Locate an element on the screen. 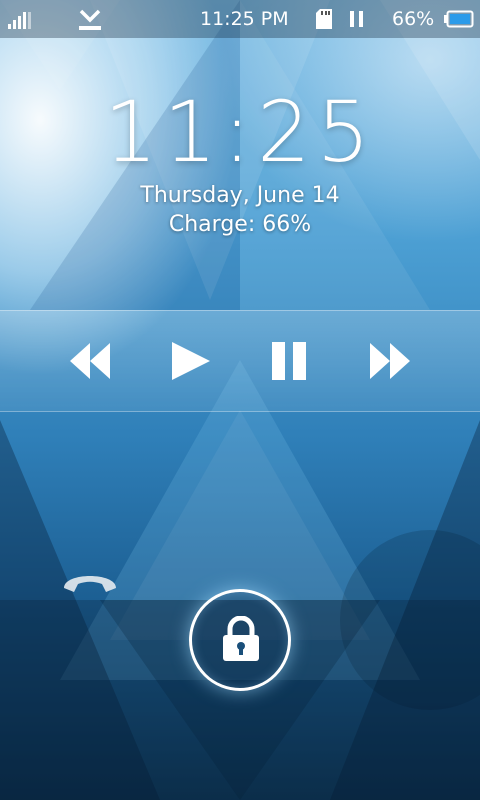 The width and height of the screenshot is (480, 800). battery-icon is located at coordinates (459, 19).